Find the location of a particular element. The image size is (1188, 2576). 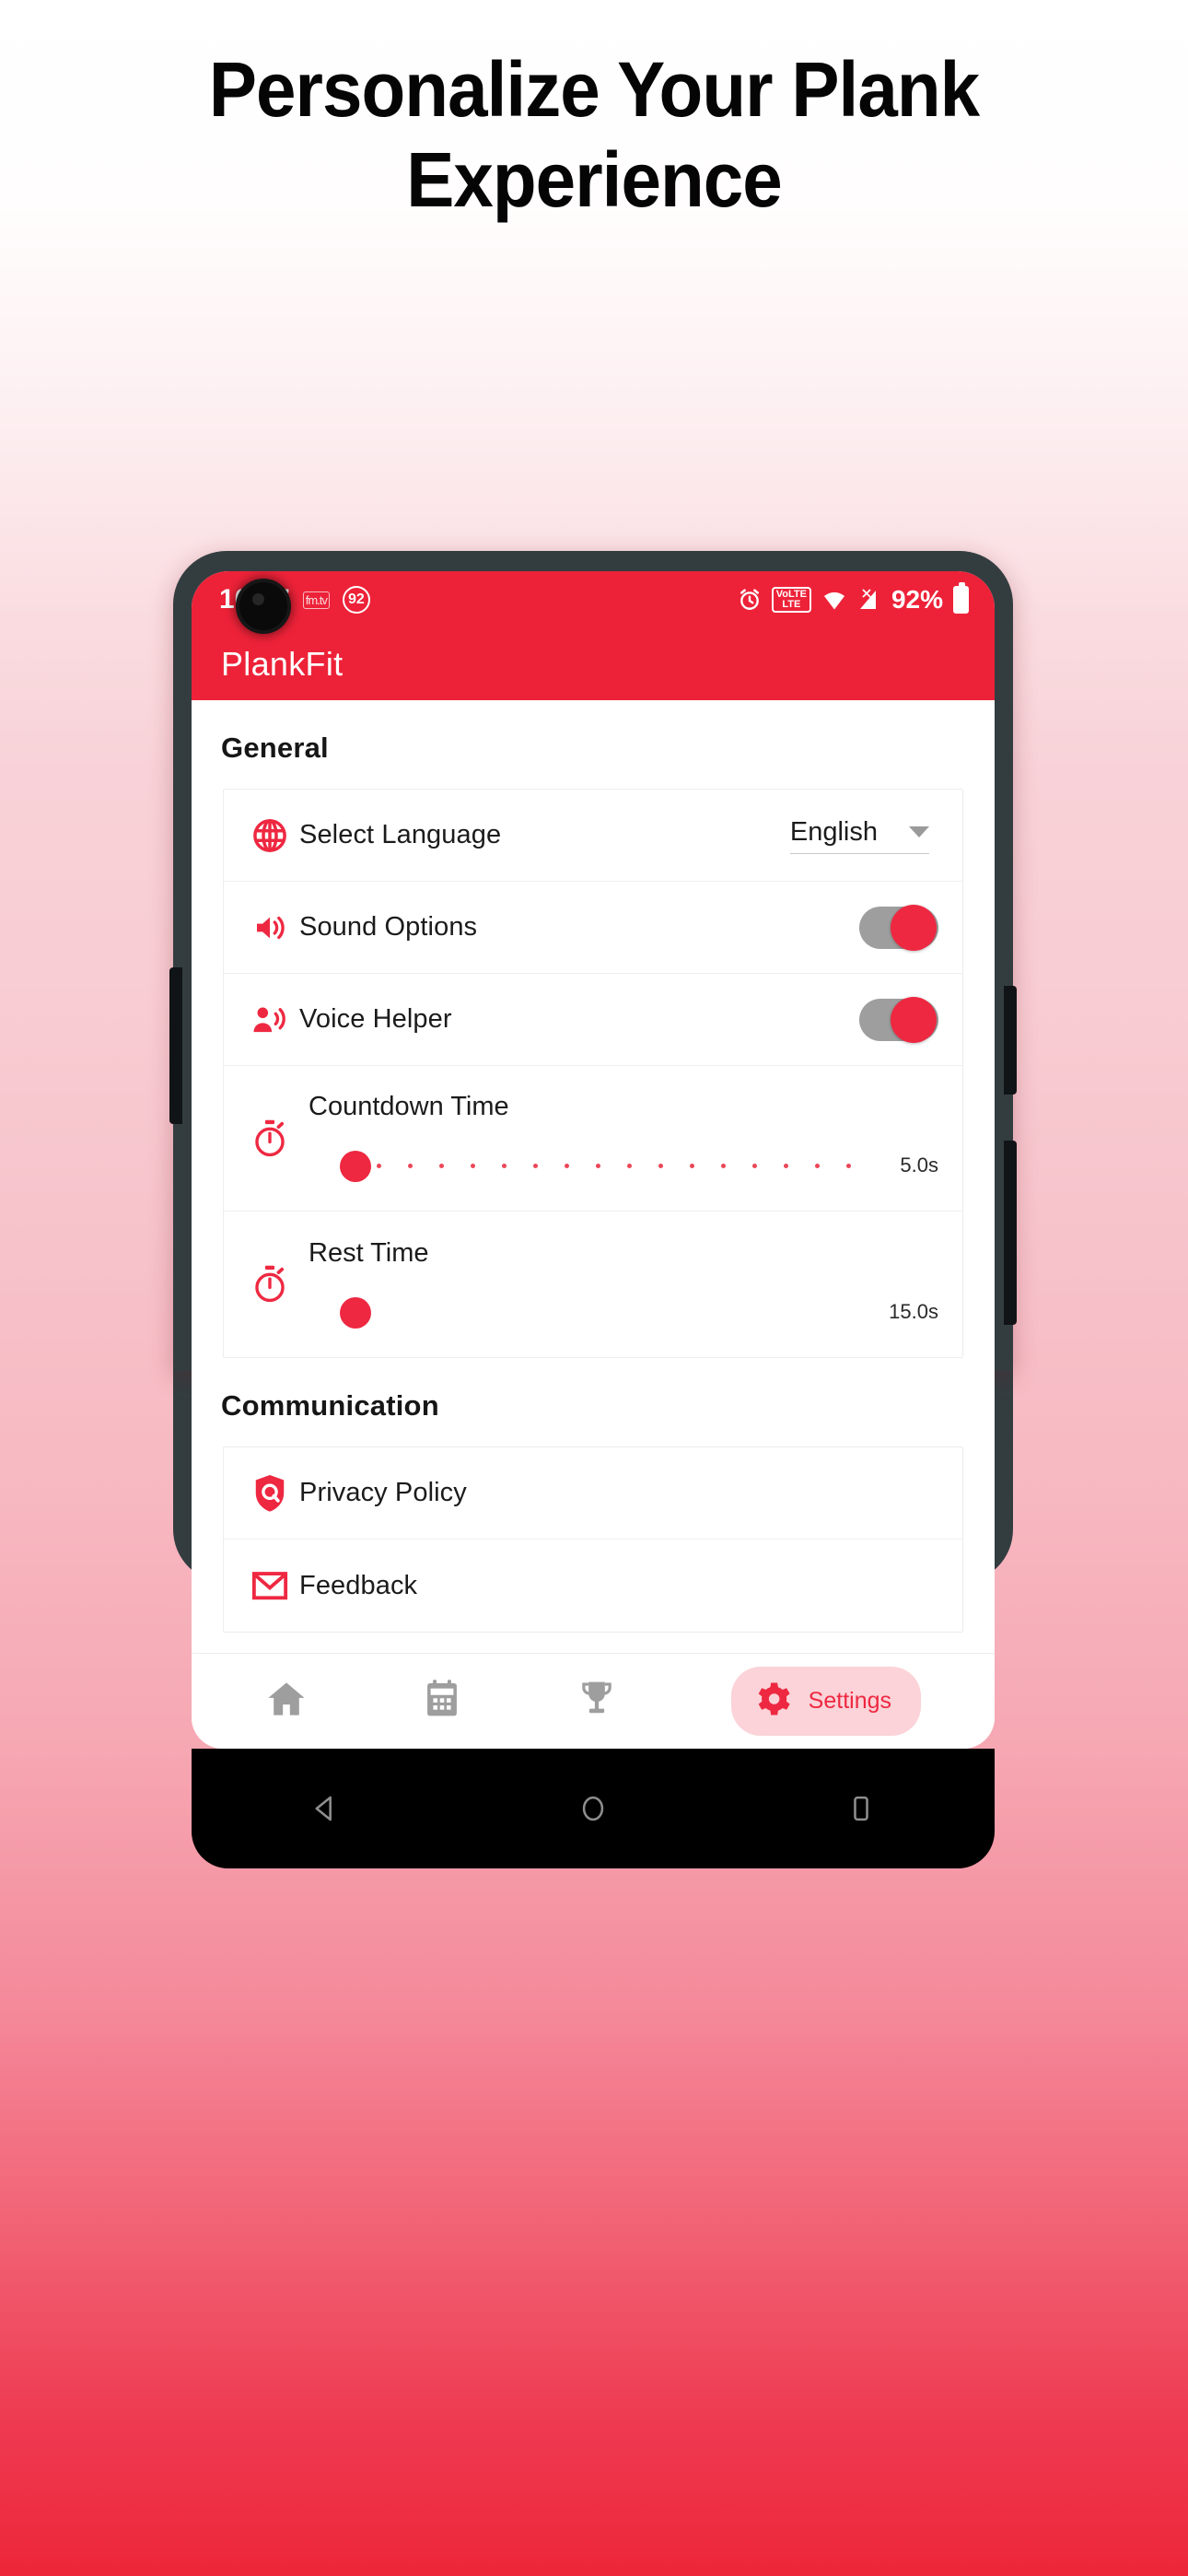

lte-label: LTE is located at coordinates (791, 604).